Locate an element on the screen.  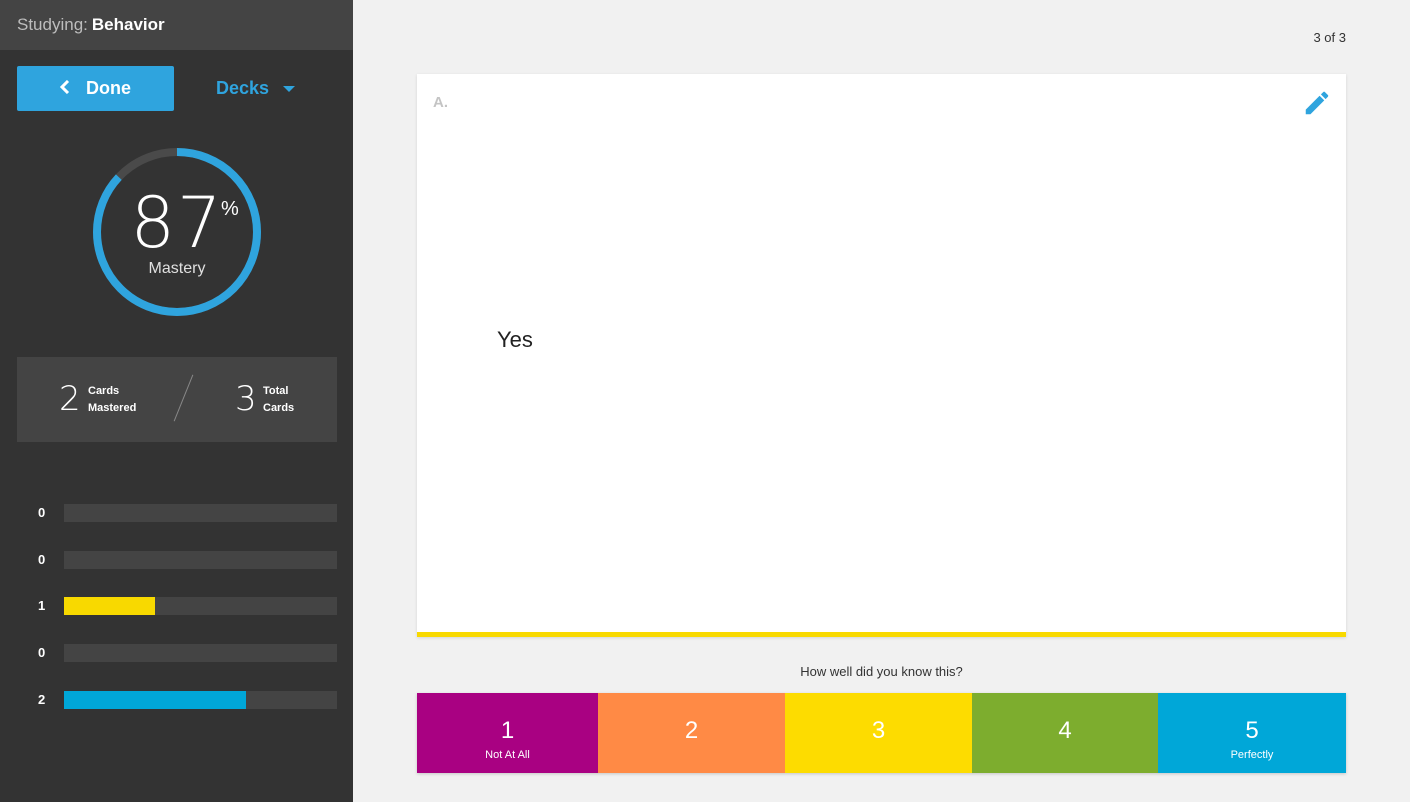
mastered-label-line1: Cards is located at coordinates (104, 391).